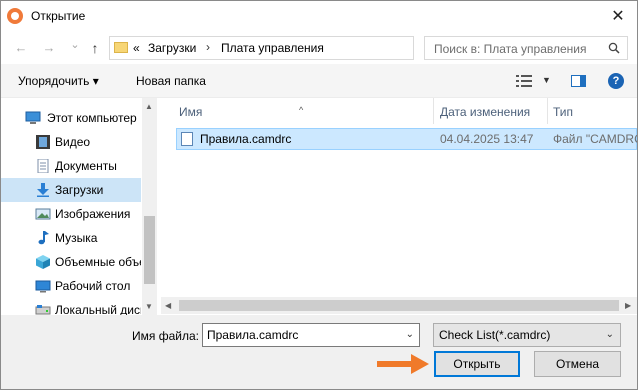 The image size is (638, 390). I want to click on sidebar-item-images: Изображения, so click(71, 214).